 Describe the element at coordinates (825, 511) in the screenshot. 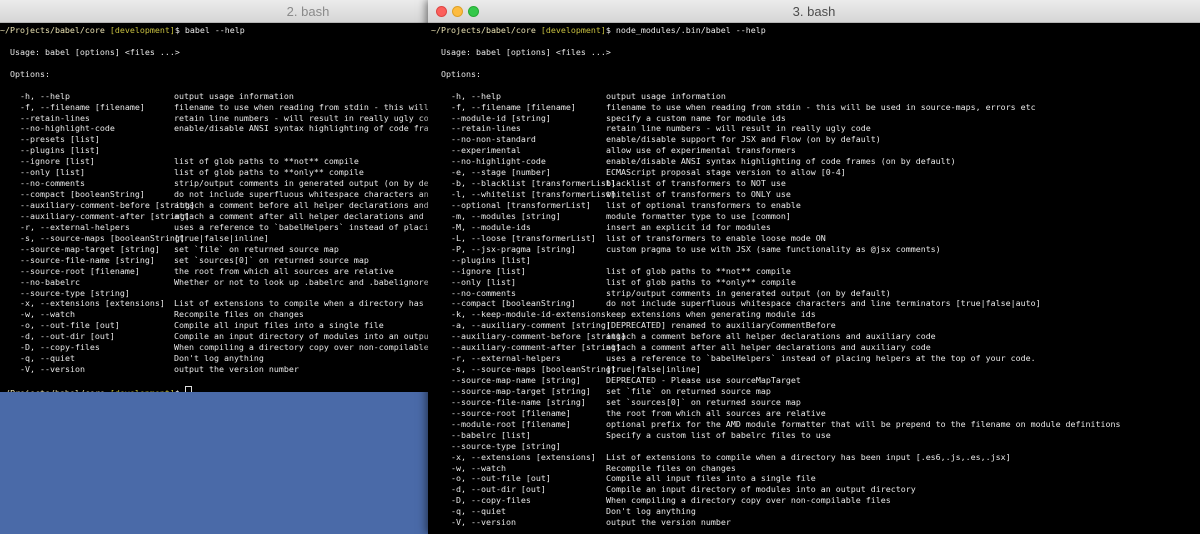

I see `option-row: -q, --quiet Don't log anything` at that location.